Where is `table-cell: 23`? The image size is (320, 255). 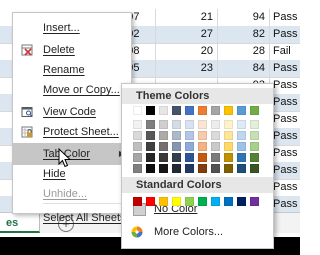
table-cell: 23 is located at coordinates (187, 68).